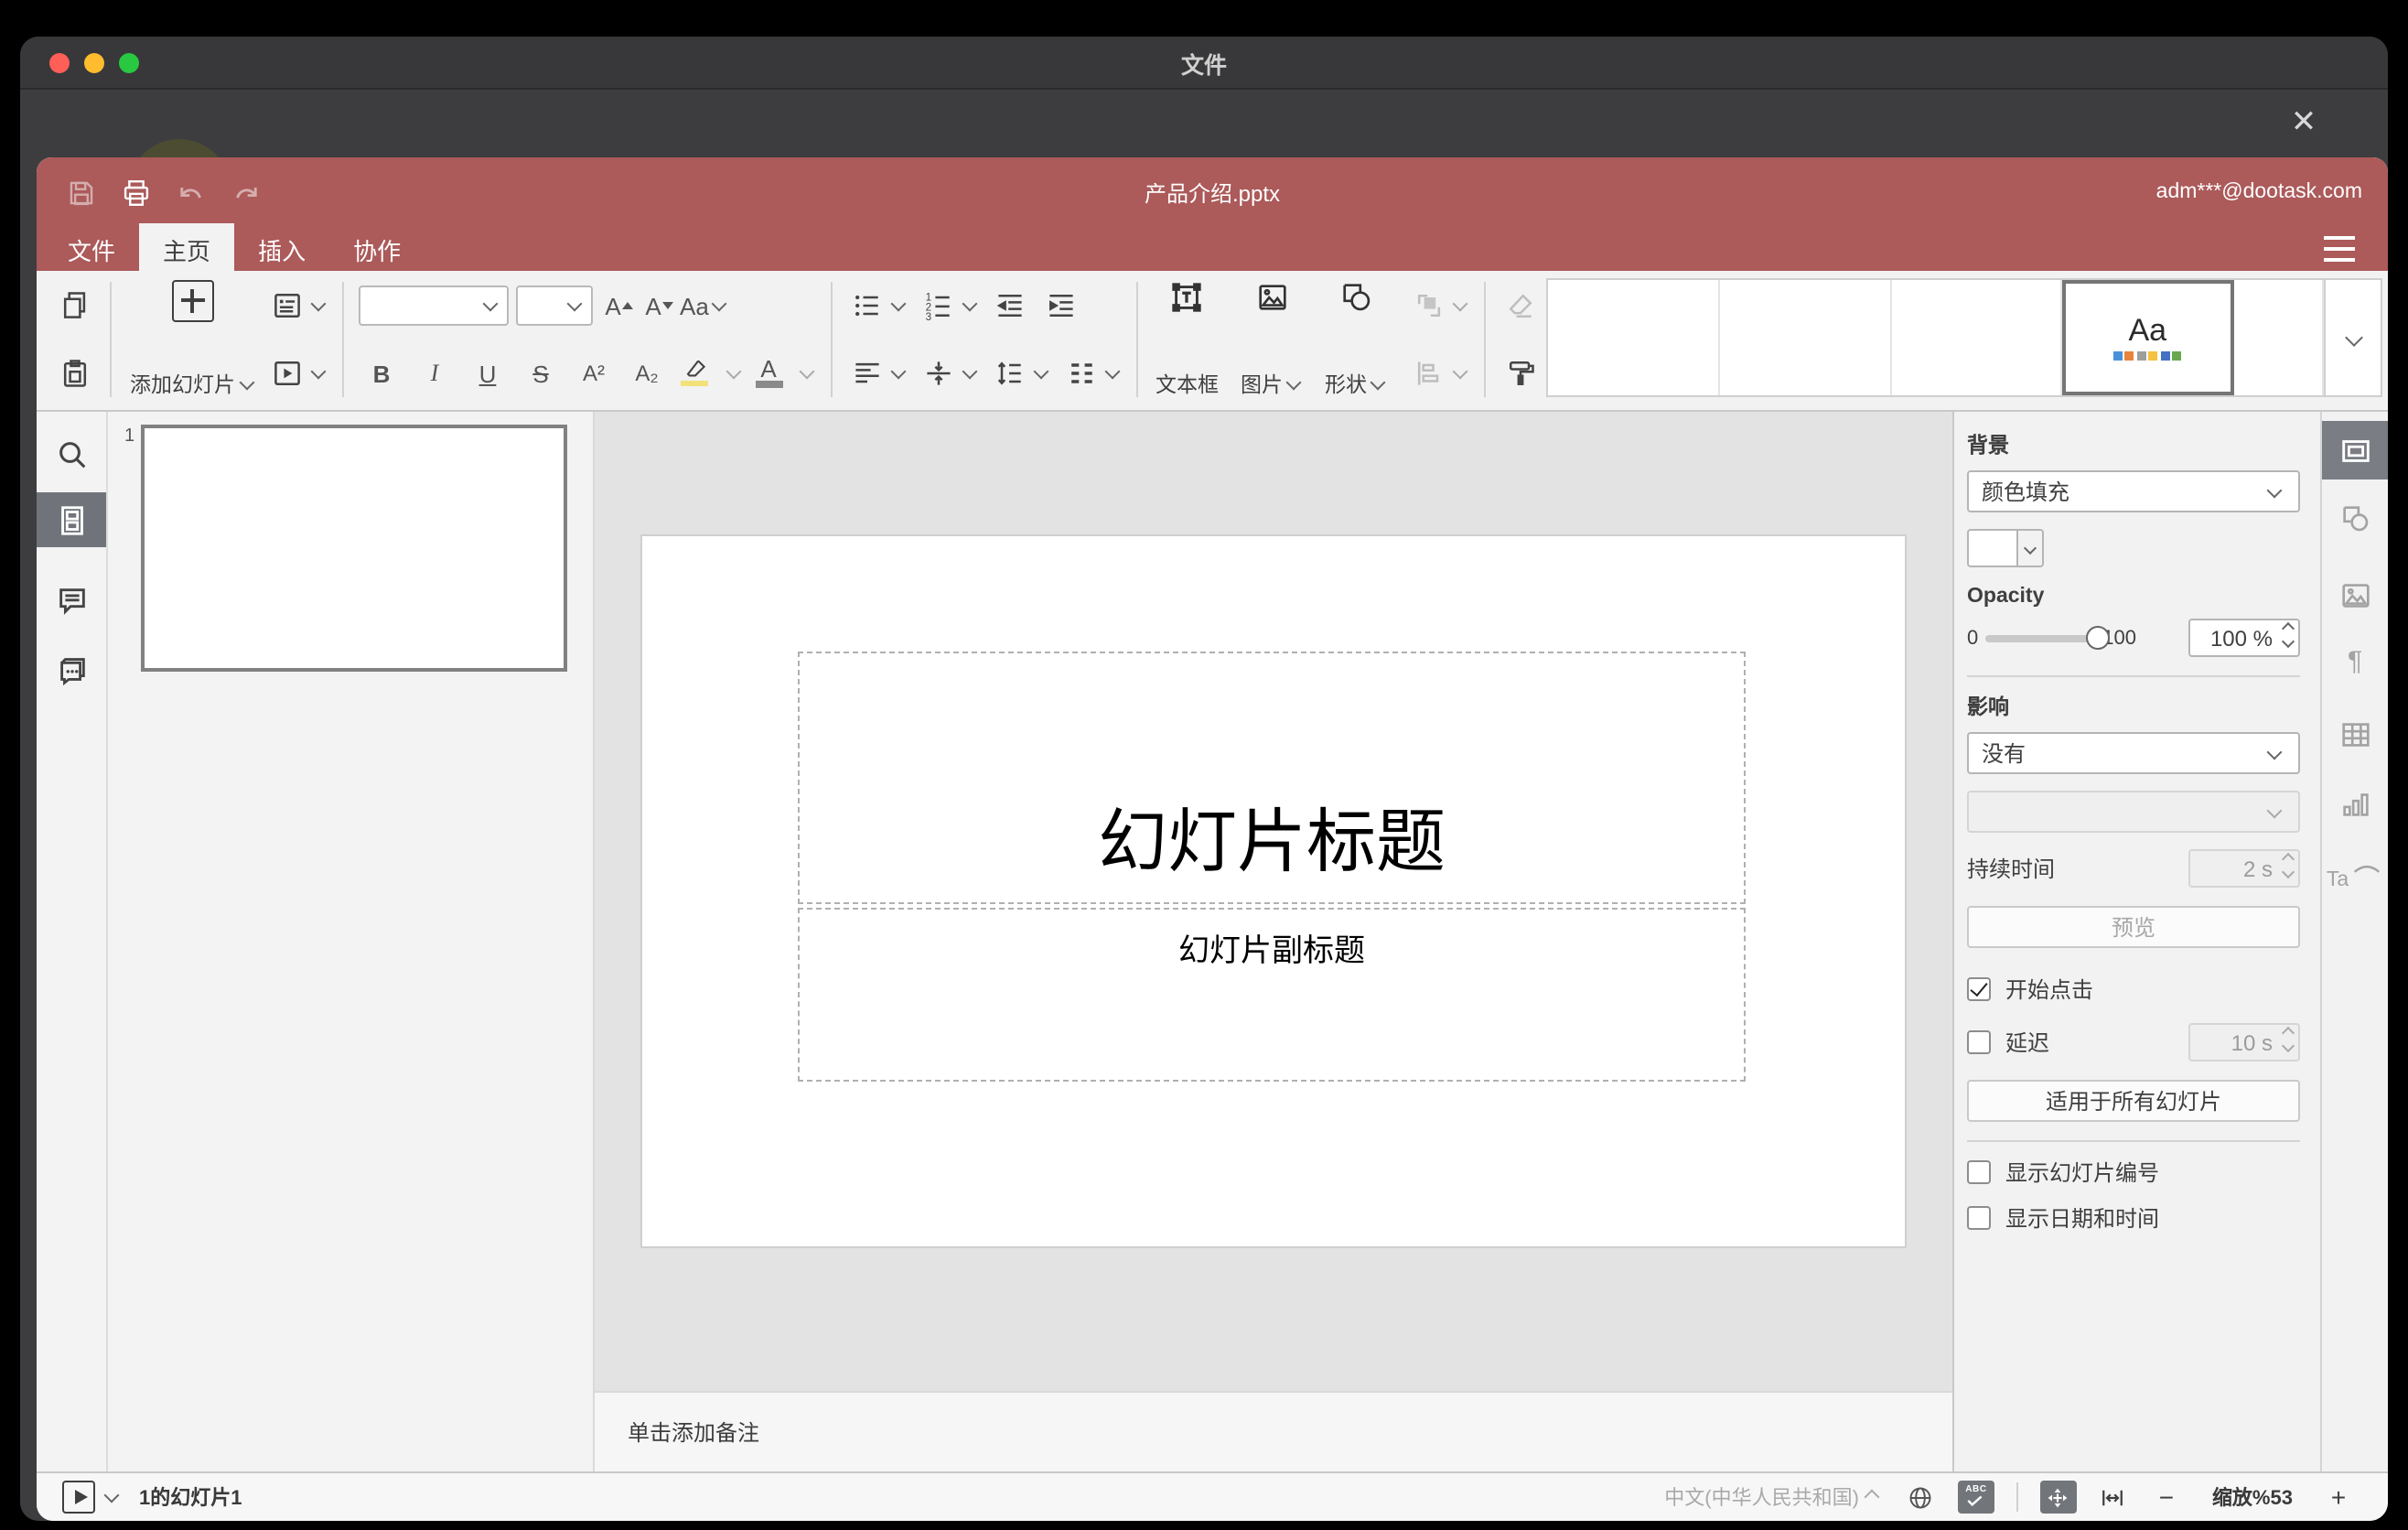 Image resolution: width=2408 pixels, height=1530 pixels. What do you see at coordinates (1272, 778) in the screenshot?
I see `title-placeholder: 幻灯片标题` at bounding box center [1272, 778].